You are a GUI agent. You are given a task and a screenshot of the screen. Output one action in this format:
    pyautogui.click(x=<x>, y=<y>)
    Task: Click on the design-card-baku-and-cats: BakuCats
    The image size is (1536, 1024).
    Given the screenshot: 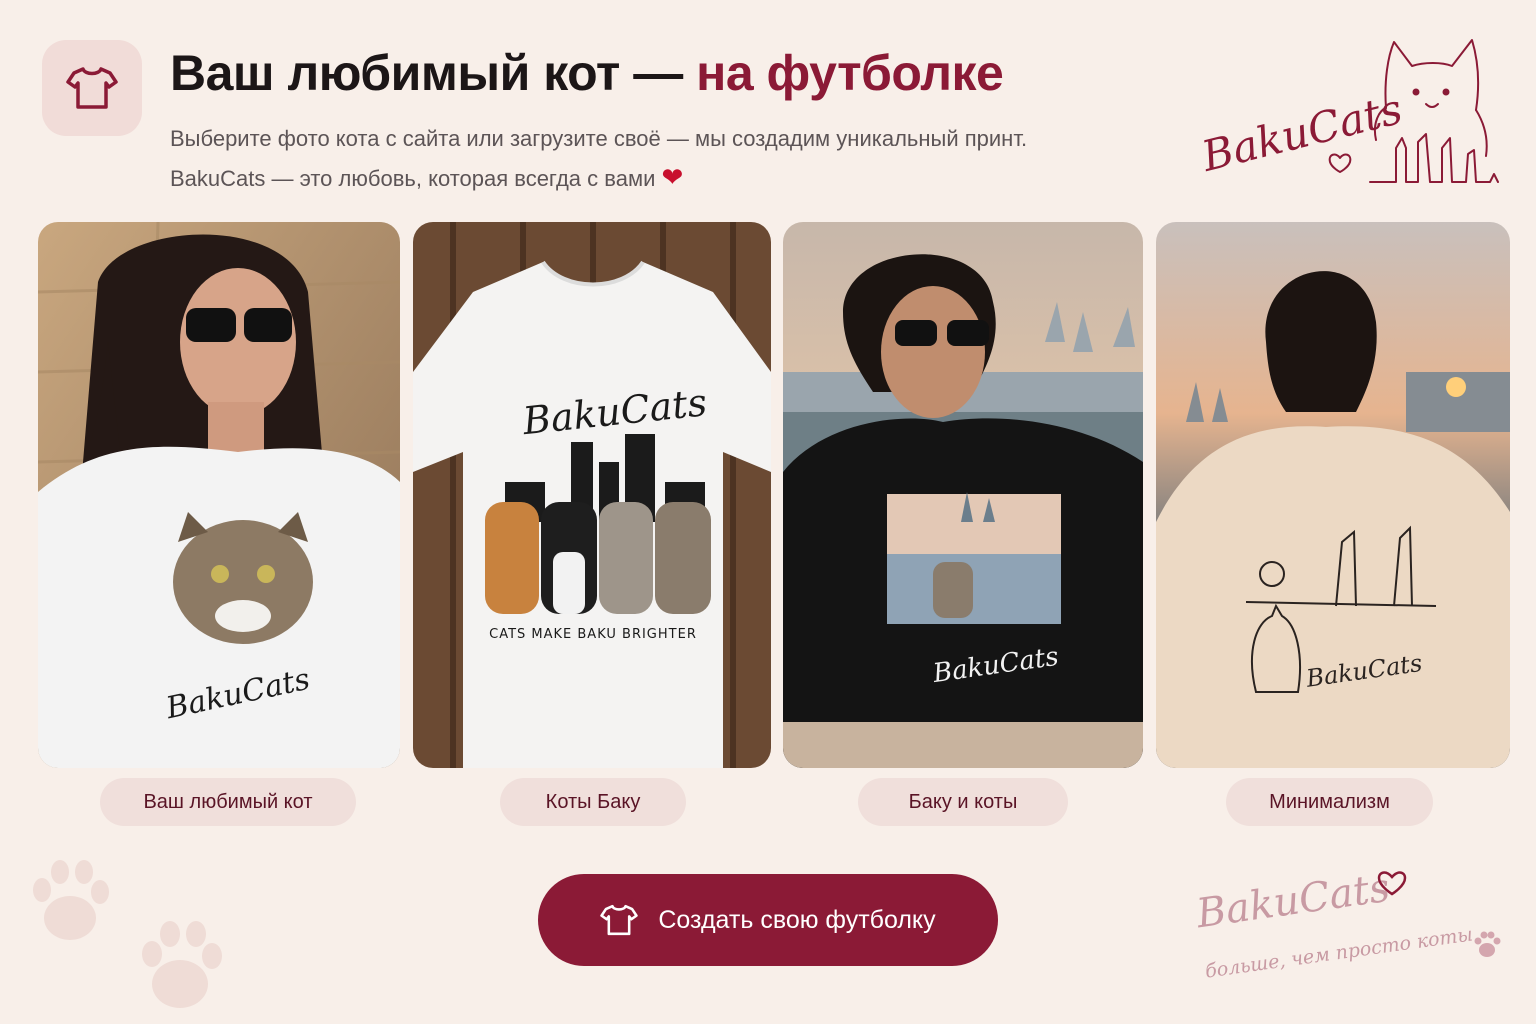 What is the action you would take?
    pyautogui.click(x=963, y=495)
    